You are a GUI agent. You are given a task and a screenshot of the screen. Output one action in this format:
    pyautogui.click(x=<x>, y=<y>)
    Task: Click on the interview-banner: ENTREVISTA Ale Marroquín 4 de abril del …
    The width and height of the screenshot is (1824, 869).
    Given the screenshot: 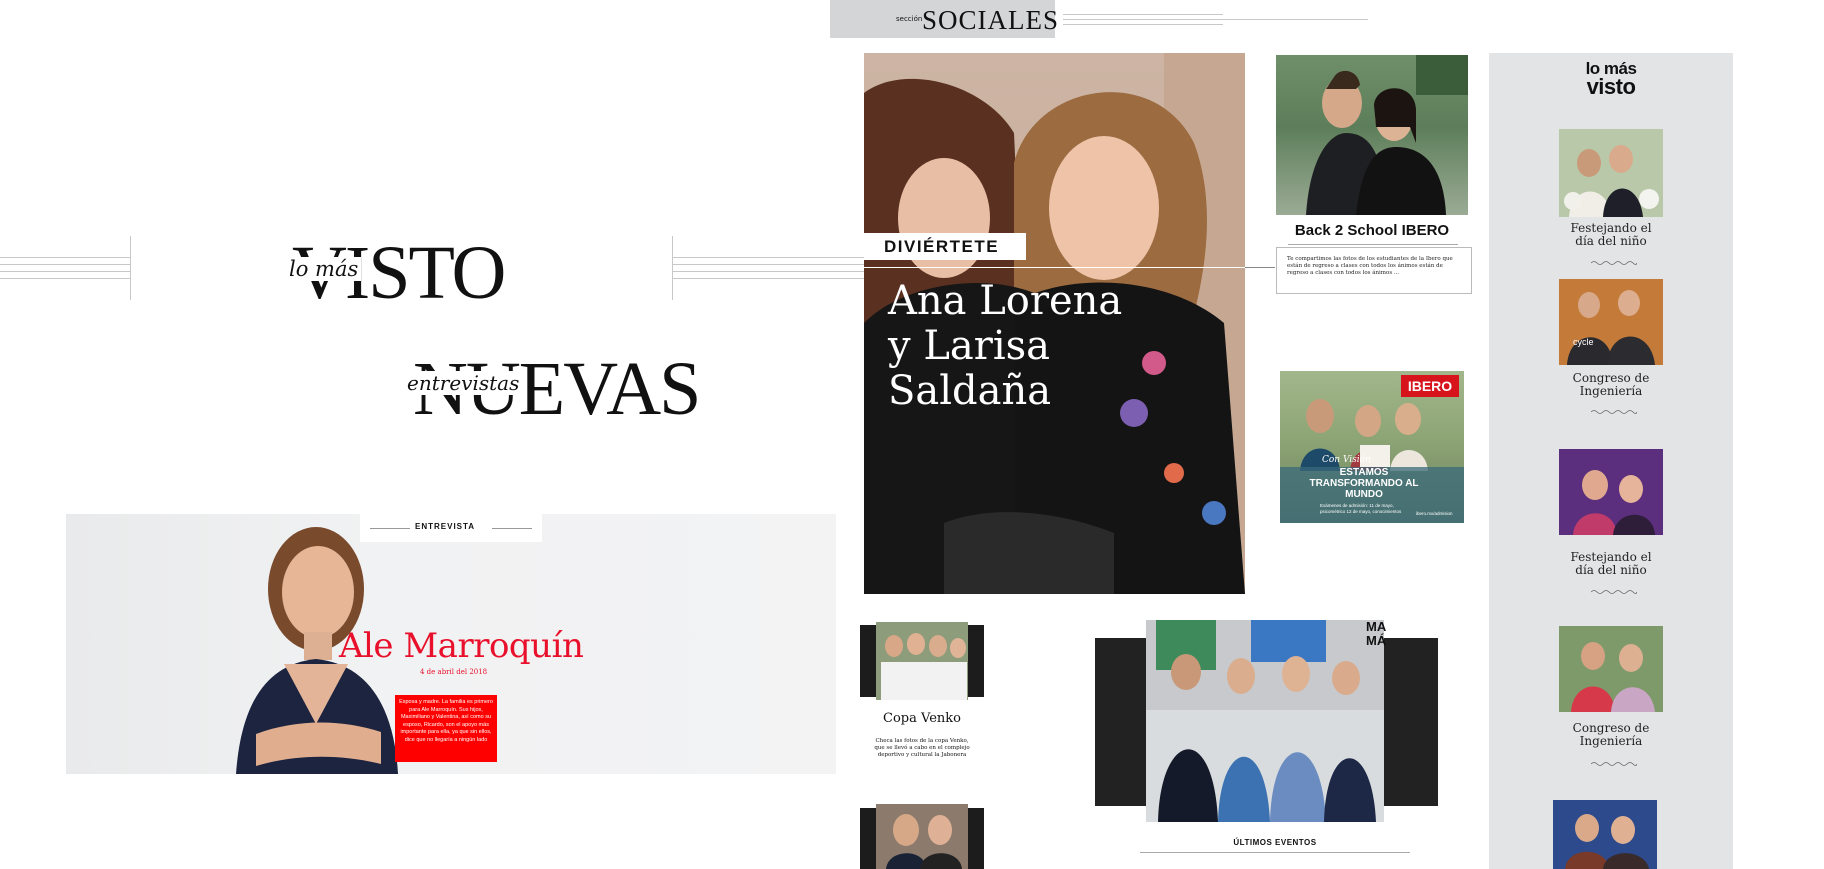 What is the action you would take?
    pyautogui.click(x=451, y=644)
    